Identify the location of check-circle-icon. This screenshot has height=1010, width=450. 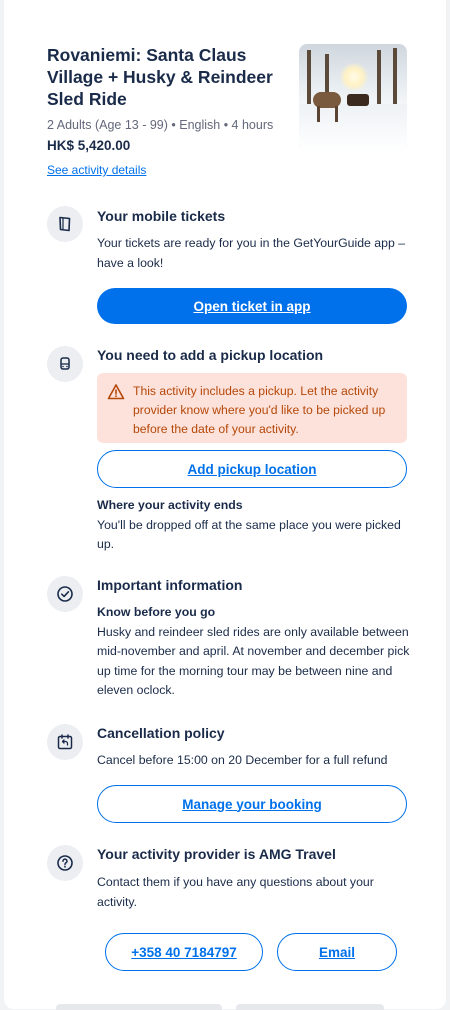
(65, 594).